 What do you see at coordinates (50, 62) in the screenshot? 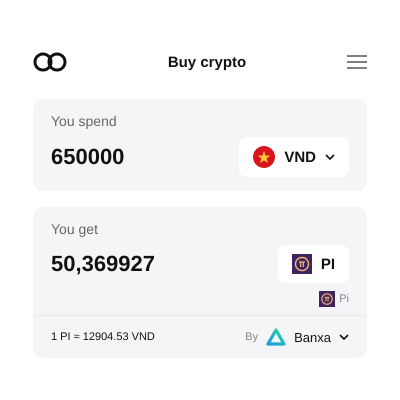
I see `logo-icon` at bounding box center [50, 62].